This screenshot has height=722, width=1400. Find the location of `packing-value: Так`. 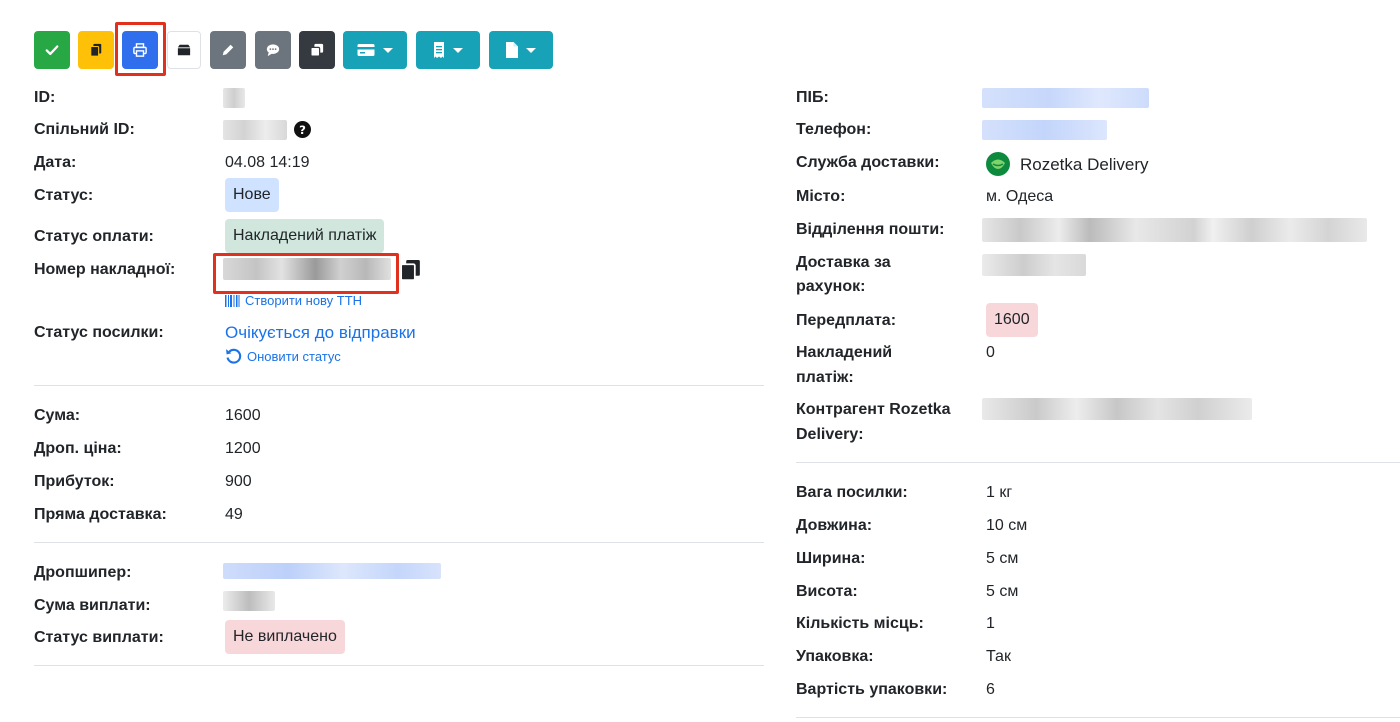

packing-value: Так is located at coordinates (998, 656).